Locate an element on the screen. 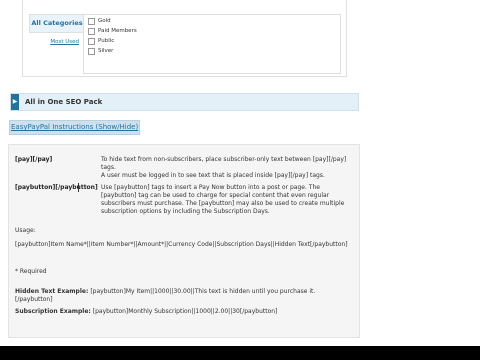 Image resolution: width=480 pixels, height=360 pixels. category-label: Silver is located at coordinates (106, 51).